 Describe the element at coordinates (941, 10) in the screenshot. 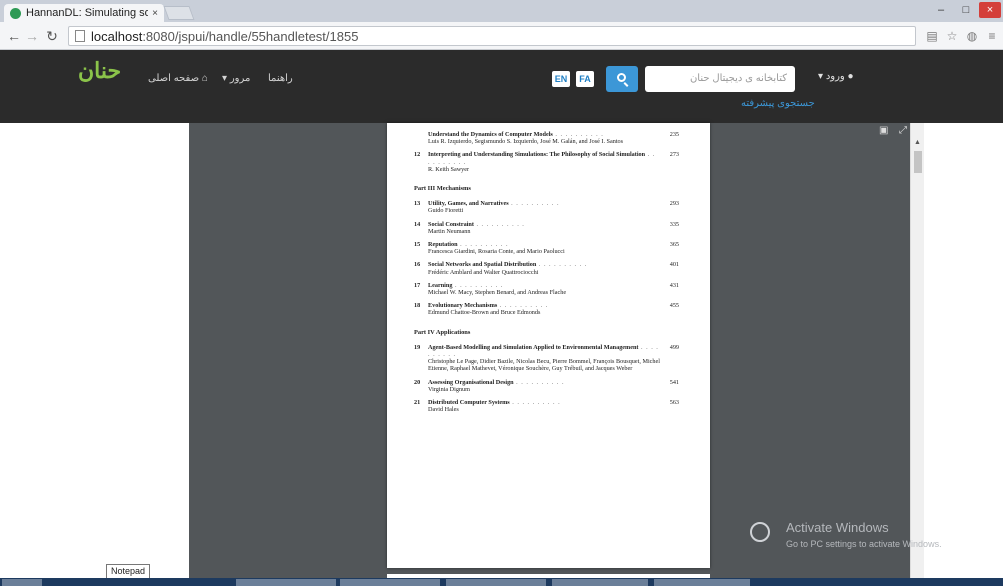

I see `minimize-button: –` at that location.